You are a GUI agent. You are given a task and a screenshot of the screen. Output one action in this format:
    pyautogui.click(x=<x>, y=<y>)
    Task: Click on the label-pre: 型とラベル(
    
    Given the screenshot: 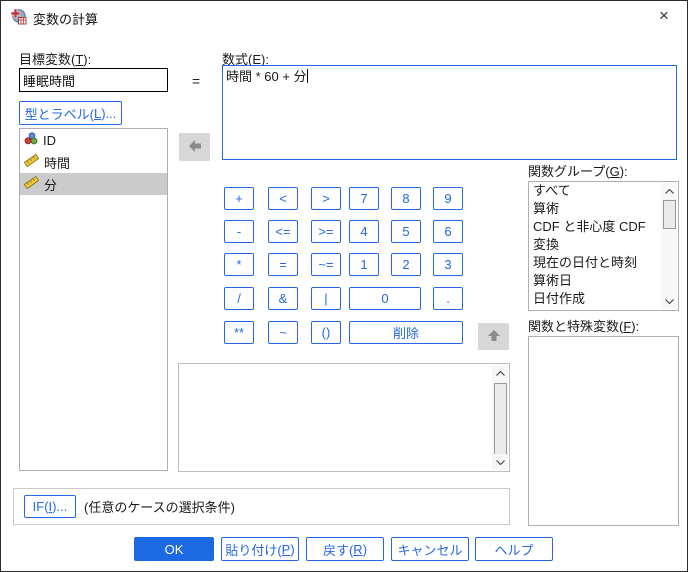 What is the action you would take?
    pyautogui.click(x=59, y=114)
    